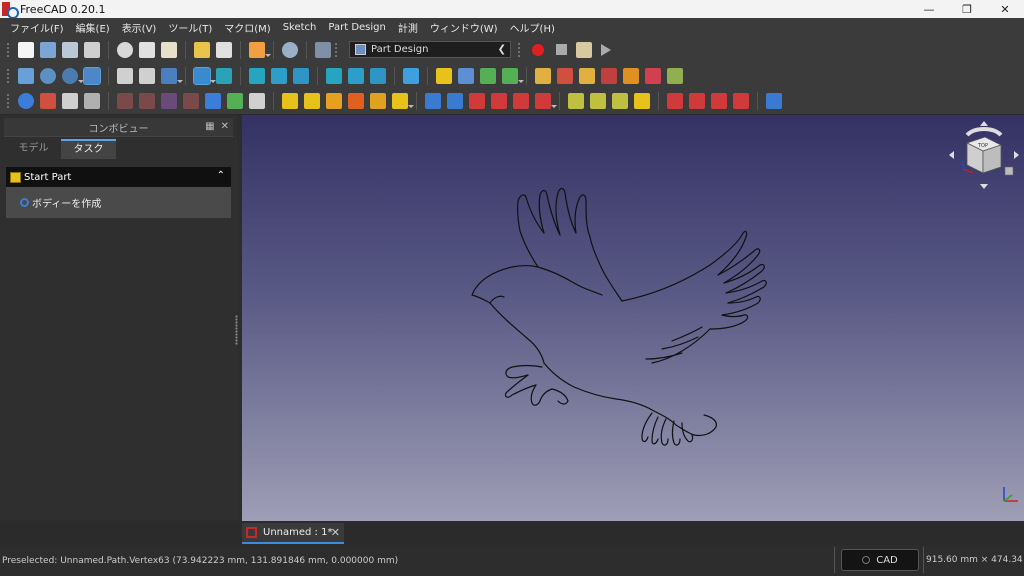 The image size is (1024, 576). Describe the element at coordinates (488, 75) in the screenshot. I see `link-icon` at that location.